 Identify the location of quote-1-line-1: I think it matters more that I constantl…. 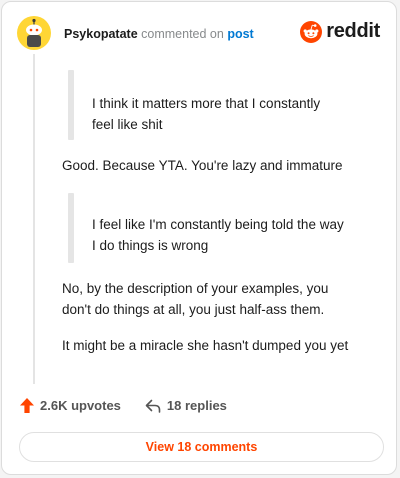
(206, 103).